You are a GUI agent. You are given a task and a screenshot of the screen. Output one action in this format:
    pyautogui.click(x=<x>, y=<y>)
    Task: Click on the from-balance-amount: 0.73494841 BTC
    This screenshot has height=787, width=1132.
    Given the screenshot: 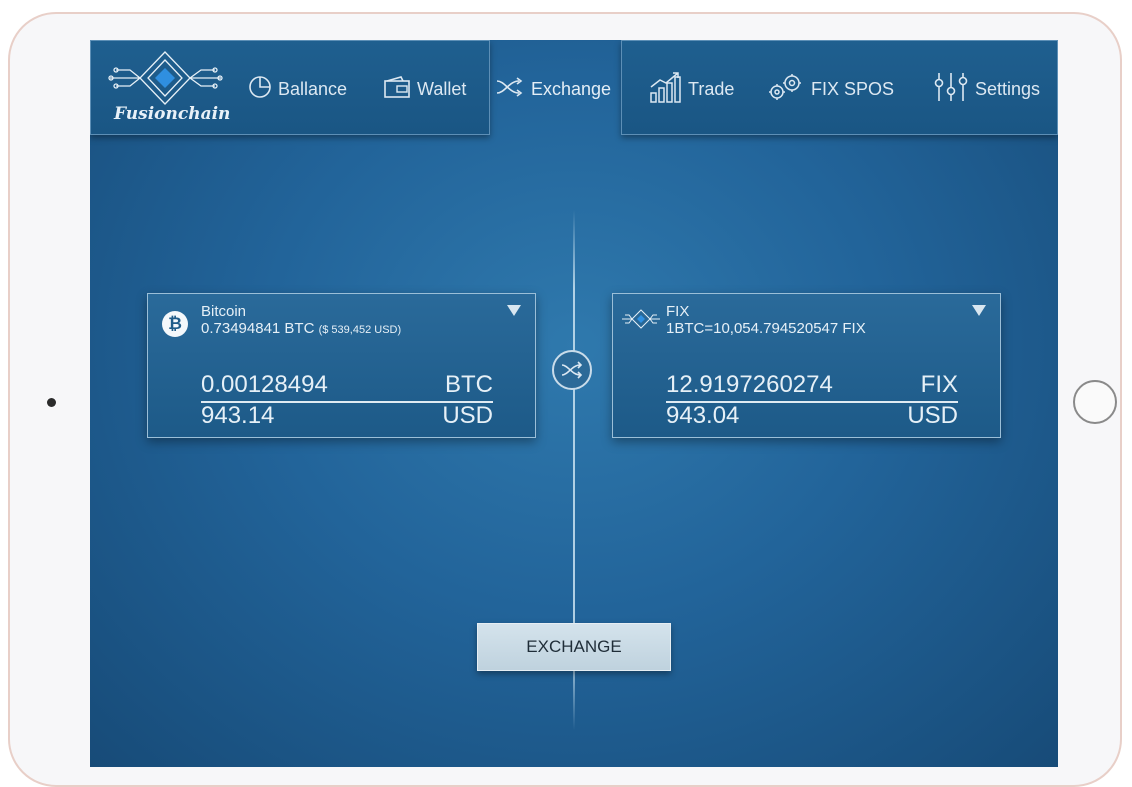 What is the action you would take?
    pyautogui.click(x=258, y=328)
    